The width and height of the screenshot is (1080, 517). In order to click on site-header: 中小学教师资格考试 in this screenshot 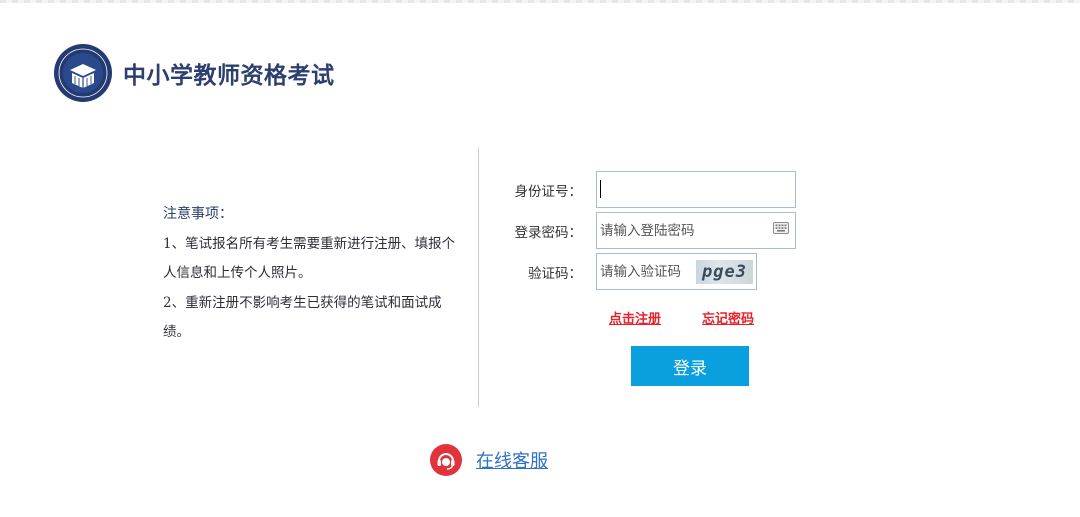, I will do `click(194, 73)`.